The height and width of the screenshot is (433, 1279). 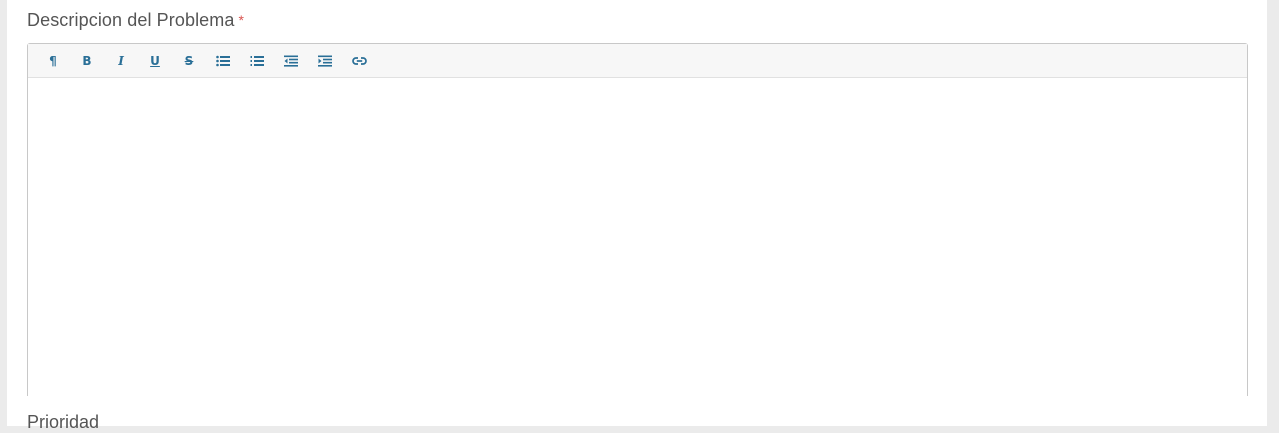 I want to click on italic-icon: I, so click(x=121, y=60).